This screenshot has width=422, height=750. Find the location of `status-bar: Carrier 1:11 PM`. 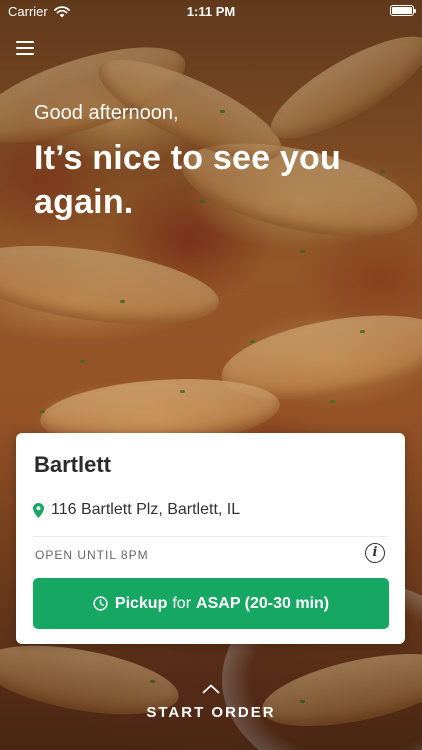

status-bar: Carrier 1:11 PM is located at coordinates (211, 11).